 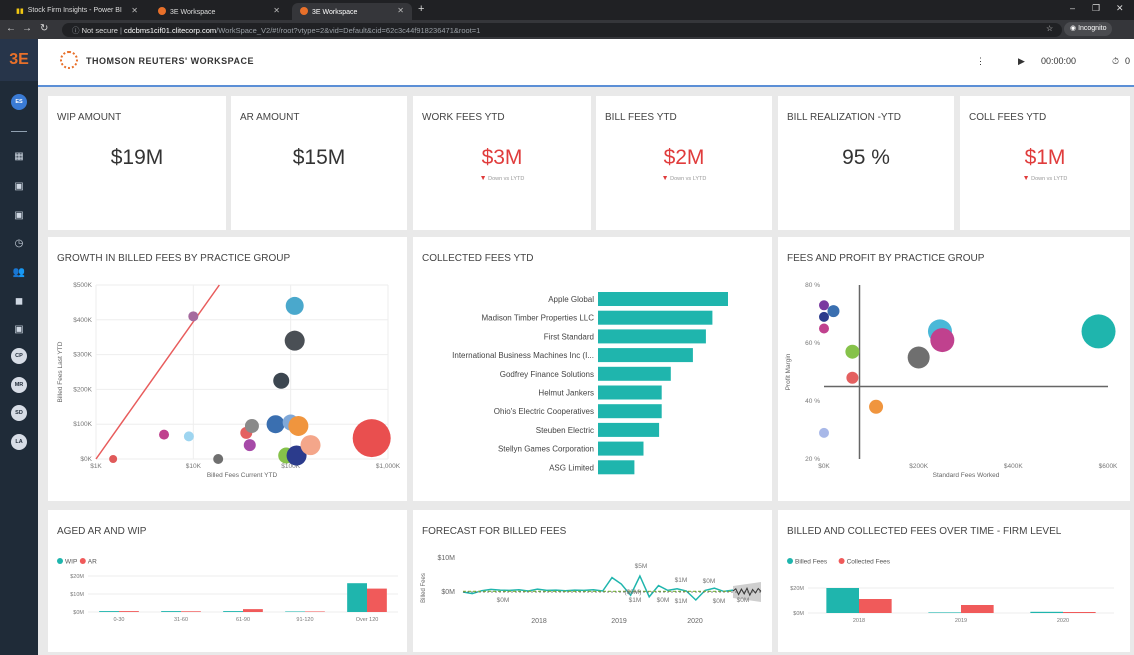 What do you see at coordinates (20, 11) in the screenshot?
I see `power-bi-icon: ▮▮` at bounding box center [20, 11].